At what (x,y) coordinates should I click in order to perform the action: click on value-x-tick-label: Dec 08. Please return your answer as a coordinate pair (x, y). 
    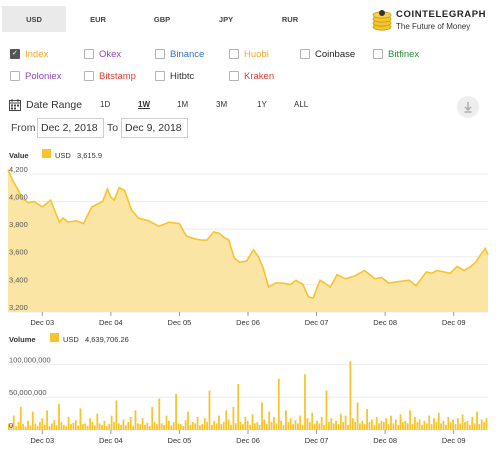
    Looking at the image, I should click on (385, 322).